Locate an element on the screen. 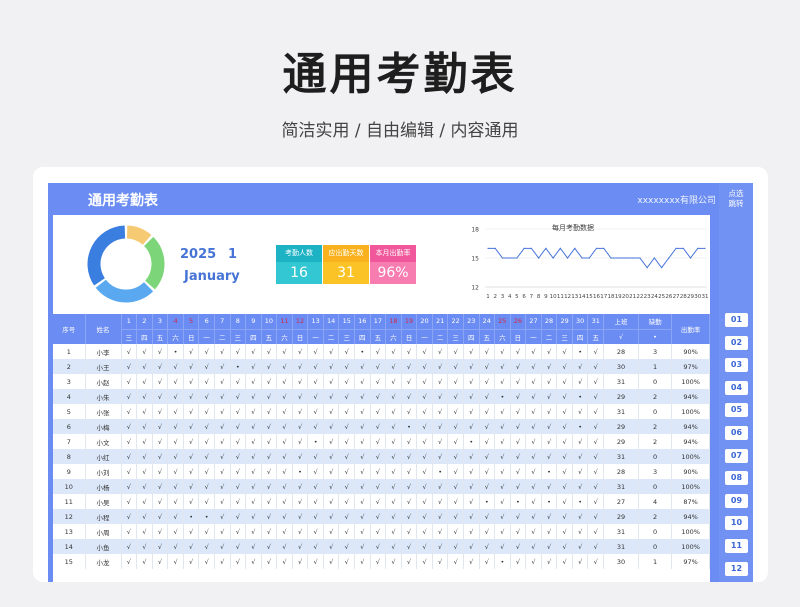 The height and width of the screenshot is (607, 800). cell-name: 小梅 is located at coordinates (103, 426).